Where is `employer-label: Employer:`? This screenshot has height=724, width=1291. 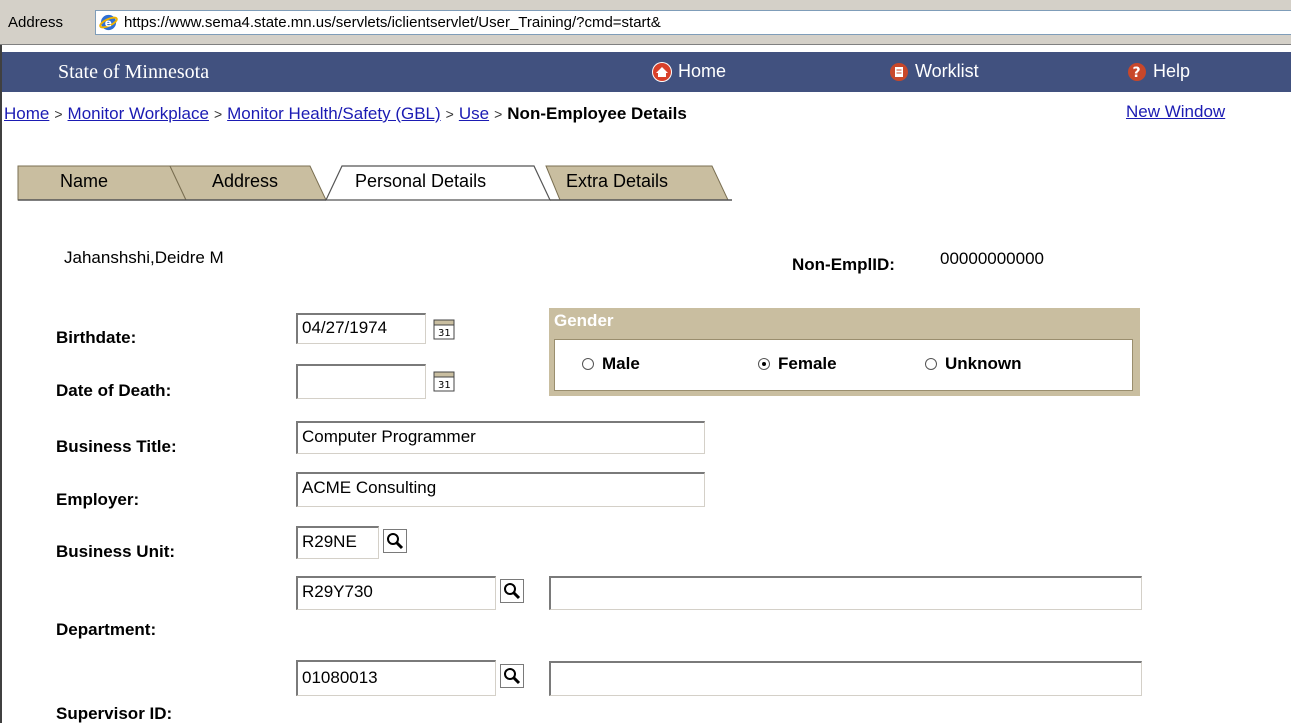 employer-label: Employer: is located at coordinates (98, 499).